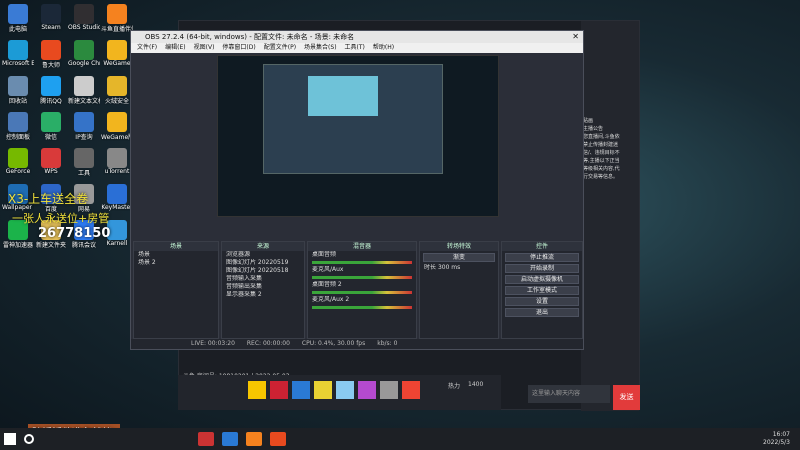 The height and width of the screenshot is (450, 800). What do you see at coordinates (263, 295) in the screenshot?
I see `source-item: 显示器采集 2` at bounding box center [263, 295].